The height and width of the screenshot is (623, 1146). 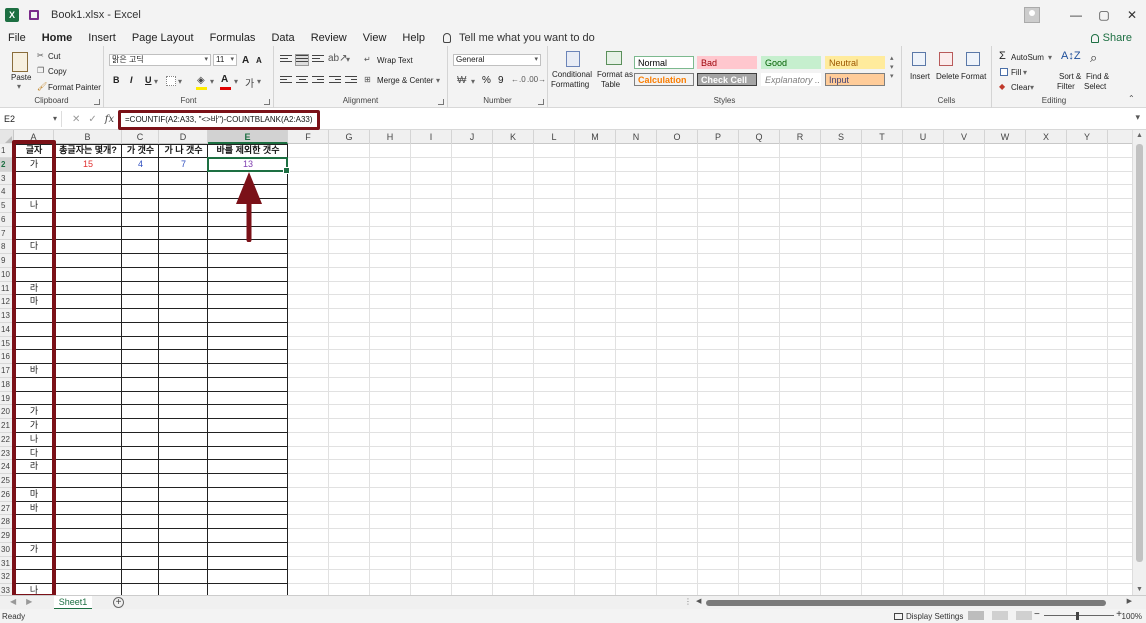 What do you see at coordinates (501, 80) in the screenshot?
I see `comma-style-button: 9` at bounding box center [501, 80].